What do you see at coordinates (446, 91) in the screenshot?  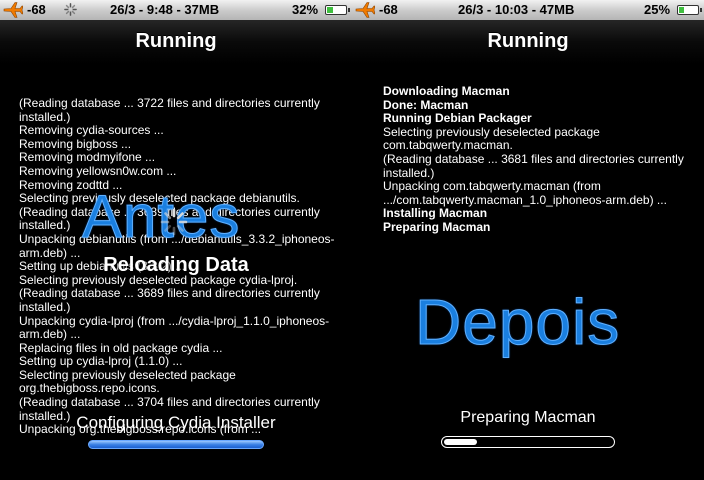 I see `log-line: Downloading Macman` at bounding box center [446, 91].